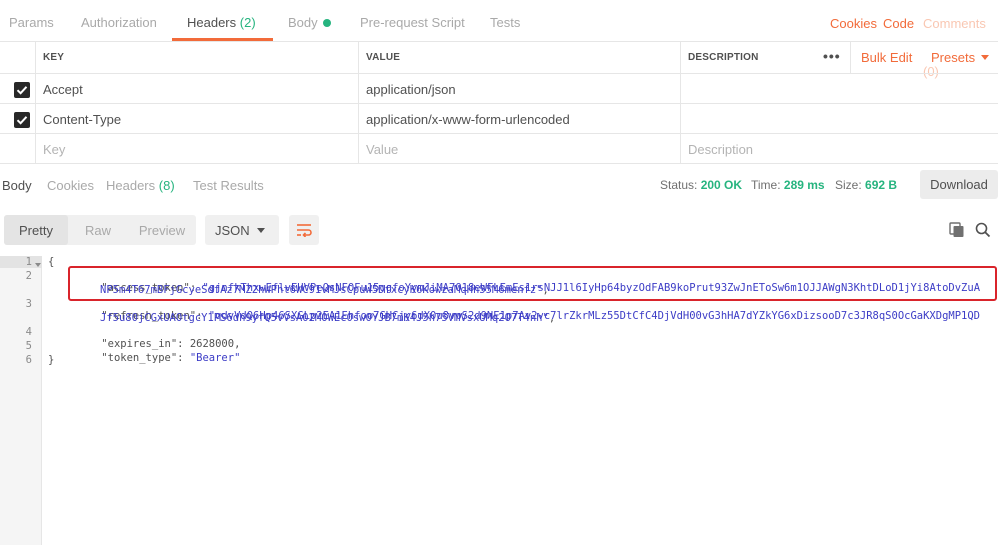 The height and width of the screenshot is (545, 998). I want to click on tab-label: Params, so click(31, 22).